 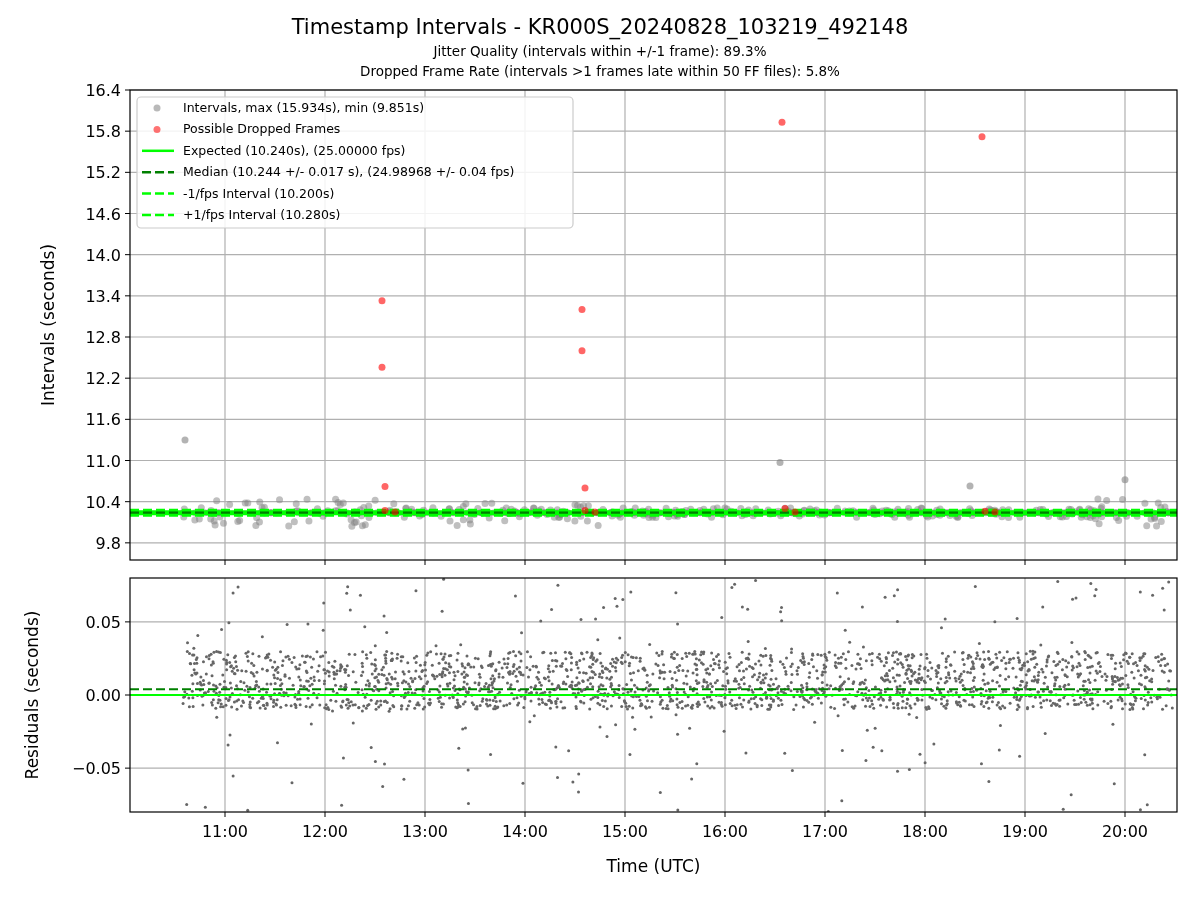 What do you see at coordinates (825, 831) in the screenshot?
I see `tick-label: 17:00` at bounding box center [825, 831].